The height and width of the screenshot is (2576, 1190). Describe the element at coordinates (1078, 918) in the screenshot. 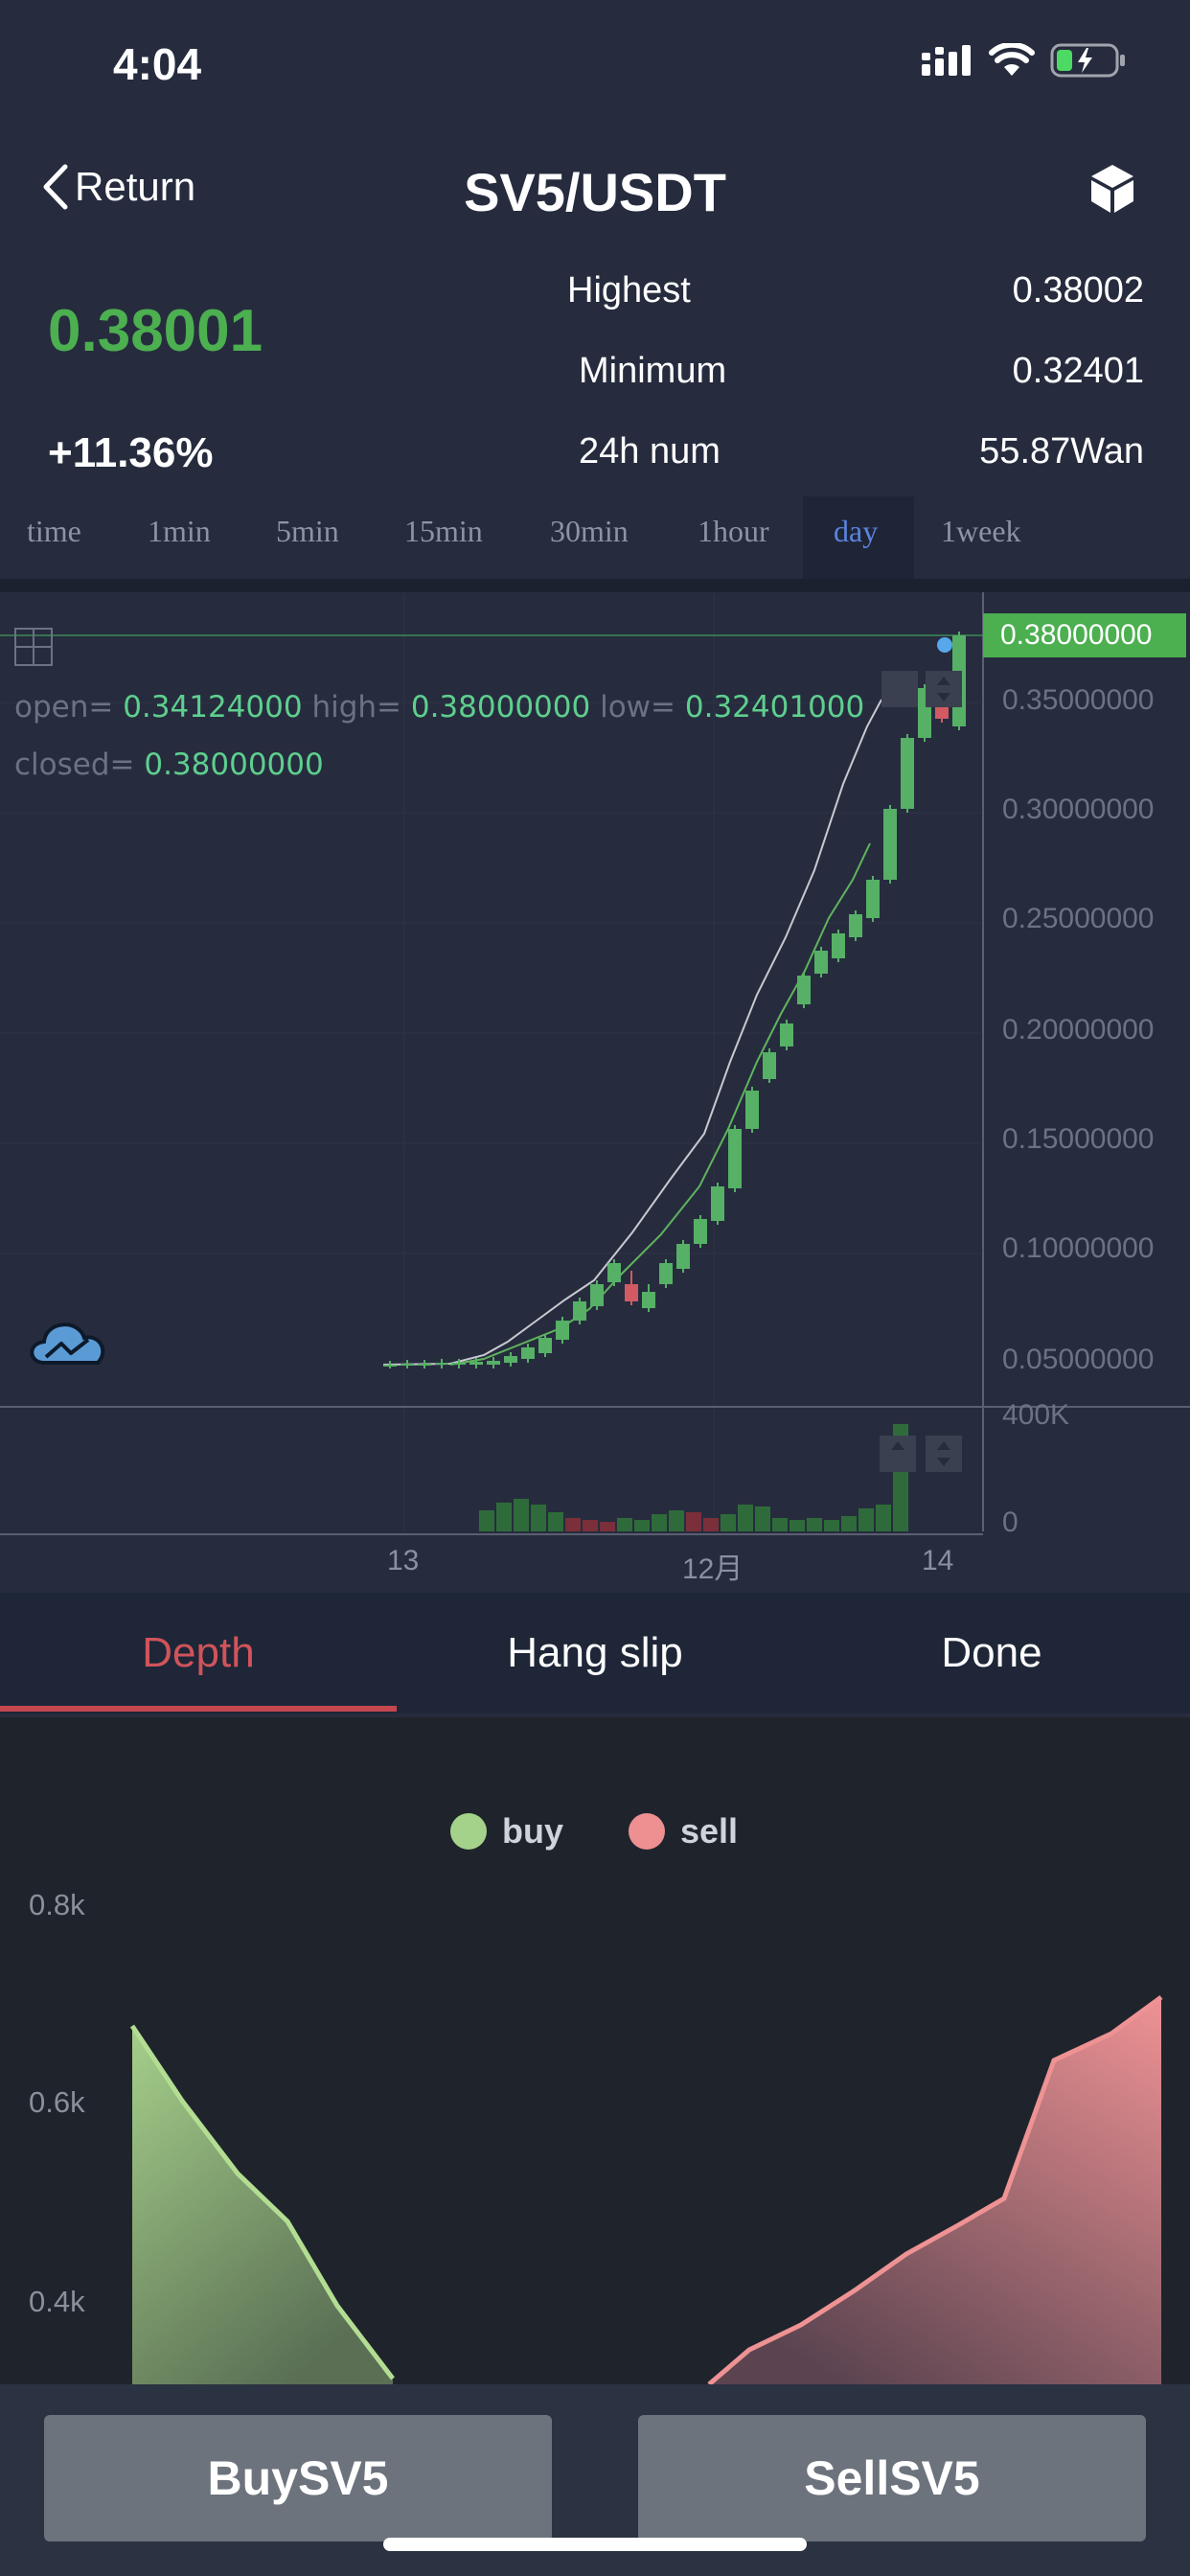

I see `y-tick-025: 0.25000000` at that location.